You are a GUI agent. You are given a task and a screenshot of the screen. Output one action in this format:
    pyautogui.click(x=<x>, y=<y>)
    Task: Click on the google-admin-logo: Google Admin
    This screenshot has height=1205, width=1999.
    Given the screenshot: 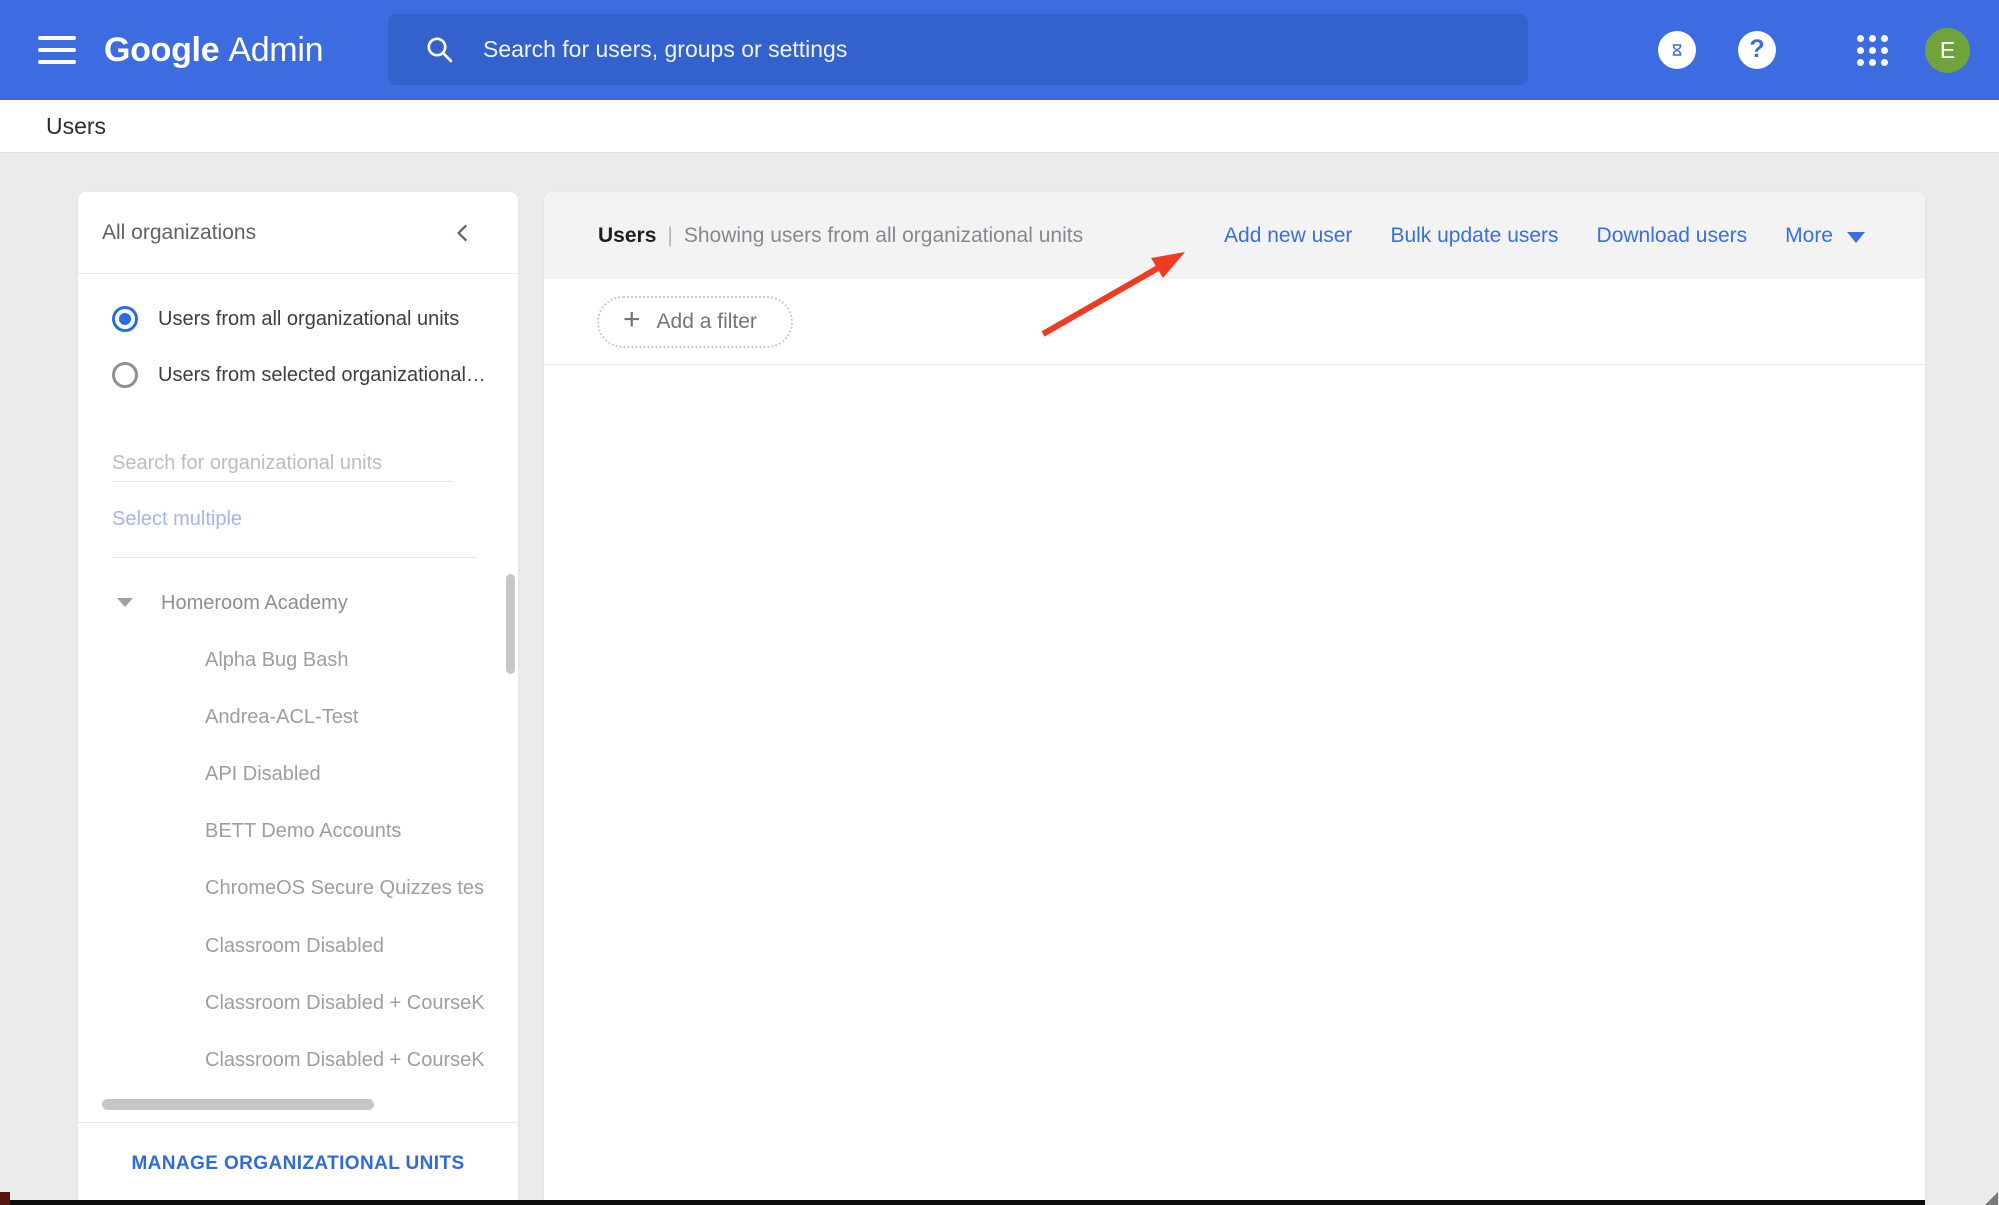 What is the action you would take?
    pyautogui.click(x=213, y=50)
    